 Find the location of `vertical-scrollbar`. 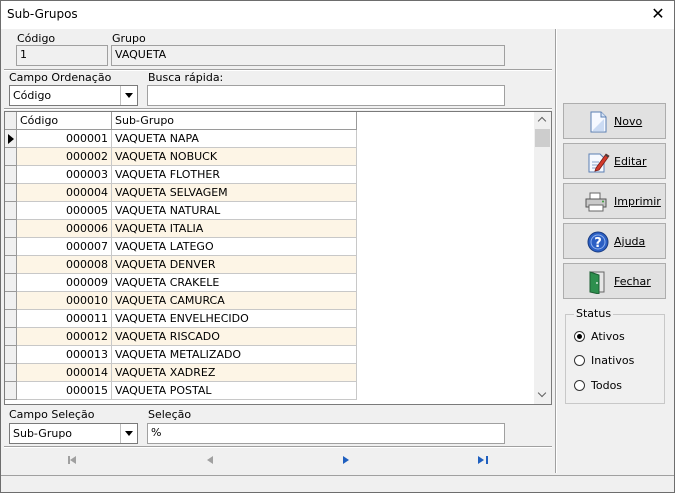

vertical-scrollbar is located at coordinates (542, 258).